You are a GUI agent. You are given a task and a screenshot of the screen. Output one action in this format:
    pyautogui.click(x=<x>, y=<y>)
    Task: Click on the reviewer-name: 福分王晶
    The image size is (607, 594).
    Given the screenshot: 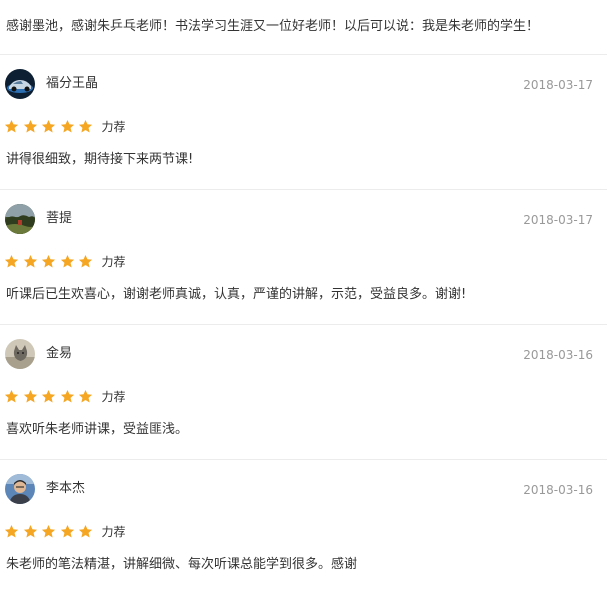 What is the action you would take?
    pyautogui.click(x=72, y=84)
    